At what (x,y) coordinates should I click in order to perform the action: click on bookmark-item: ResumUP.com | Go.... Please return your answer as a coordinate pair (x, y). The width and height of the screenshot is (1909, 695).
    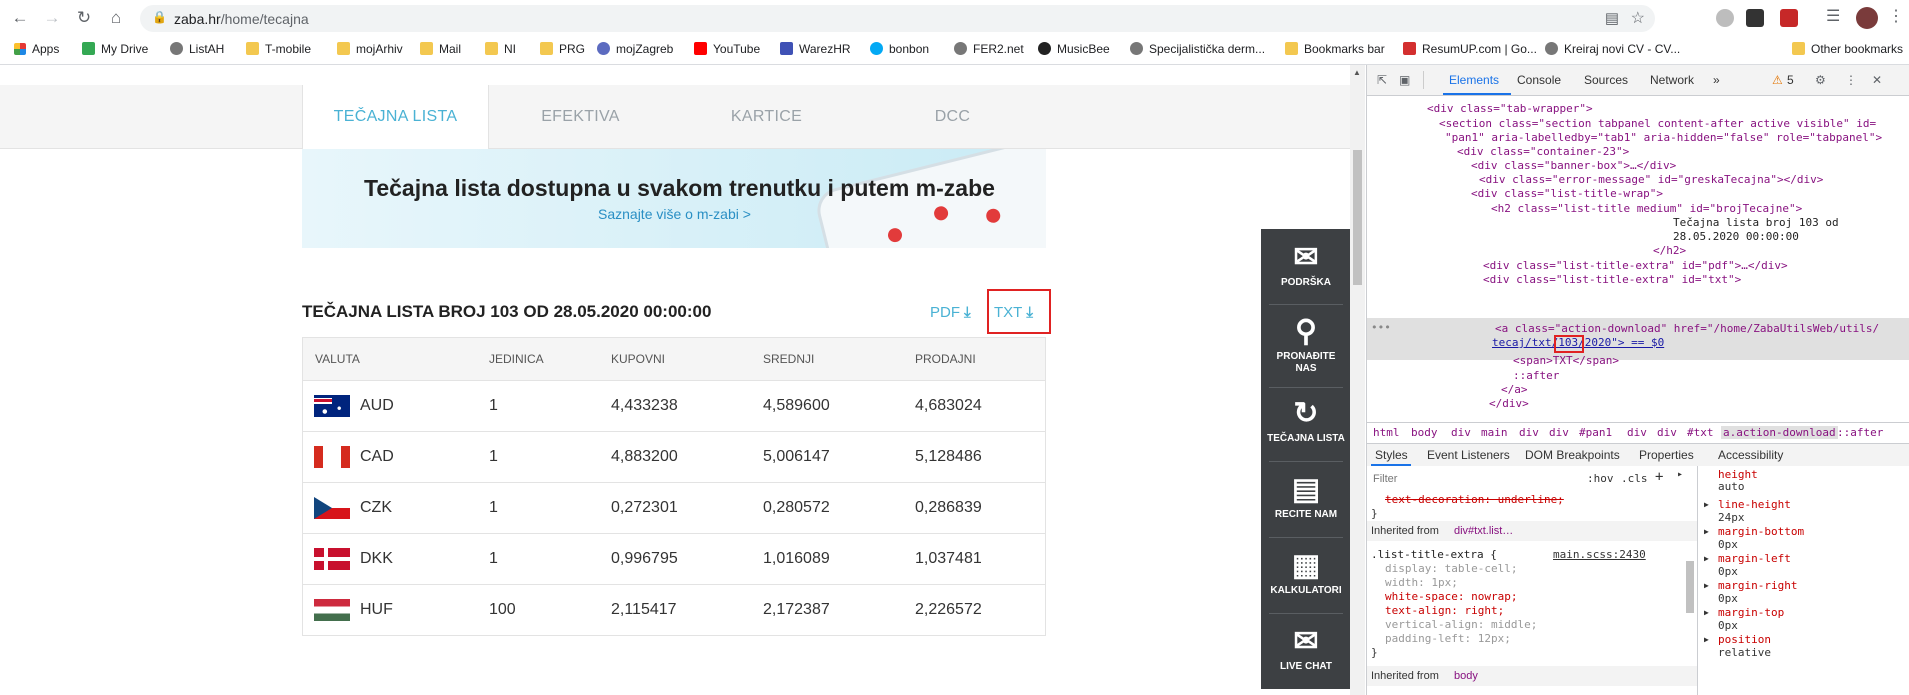
    Looking at the image, I should click on (1470, 49).